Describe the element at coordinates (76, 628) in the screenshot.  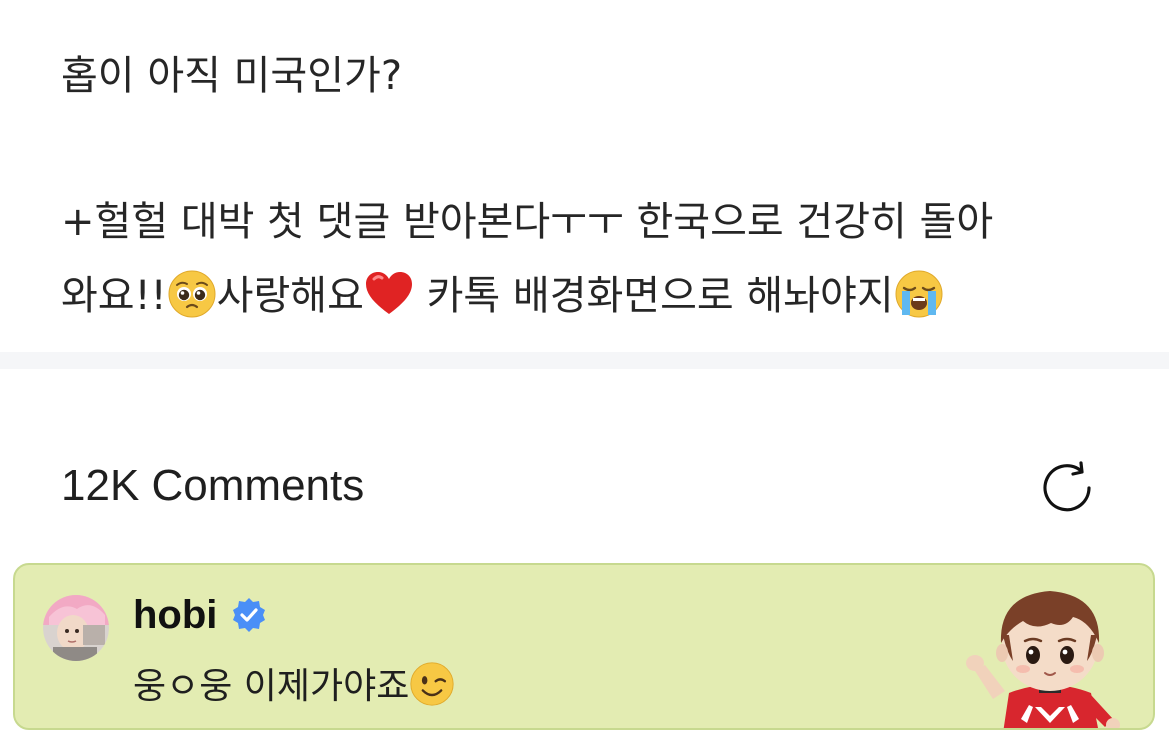
I see `avatar` at that location.